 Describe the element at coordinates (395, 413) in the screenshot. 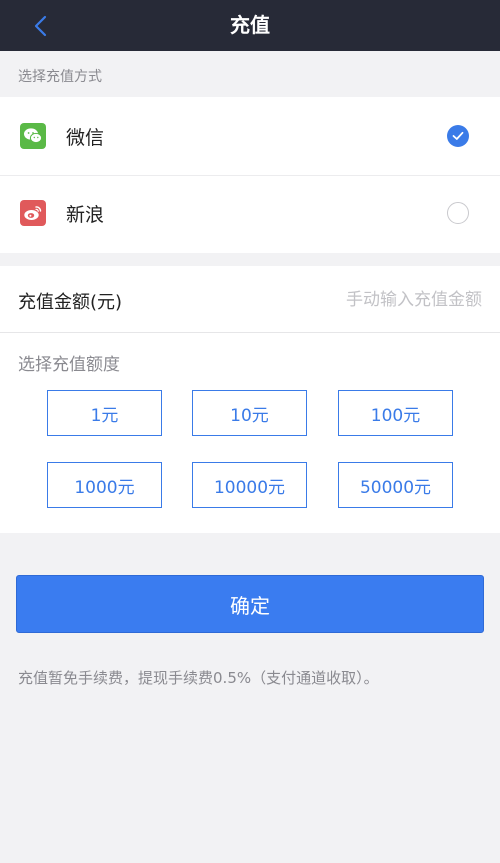

I see `quota-option-100: 100元` at that location.